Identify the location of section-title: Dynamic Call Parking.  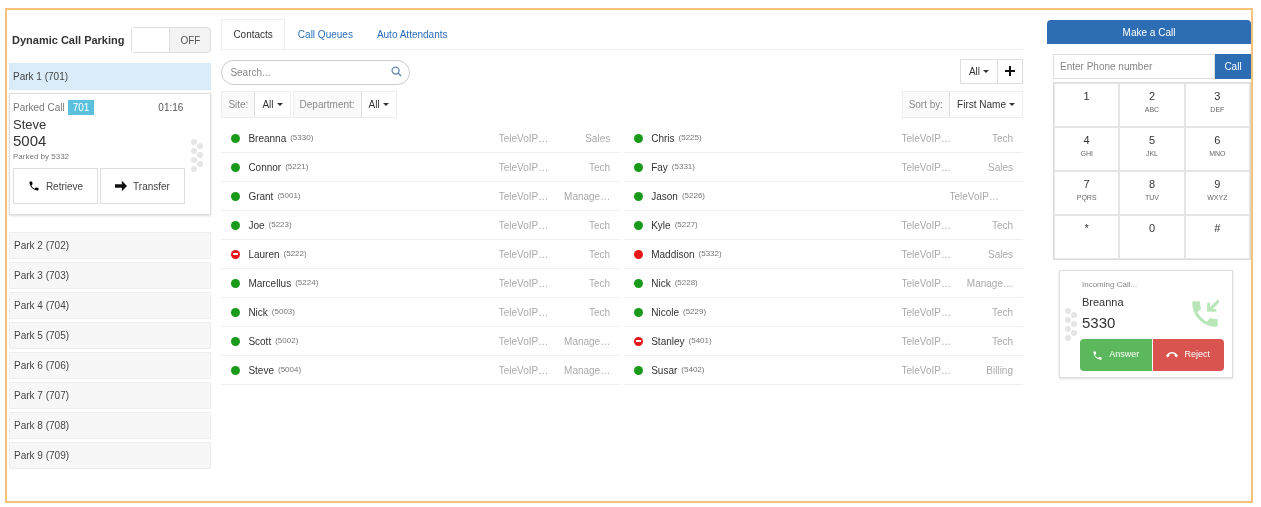
(68, 40).